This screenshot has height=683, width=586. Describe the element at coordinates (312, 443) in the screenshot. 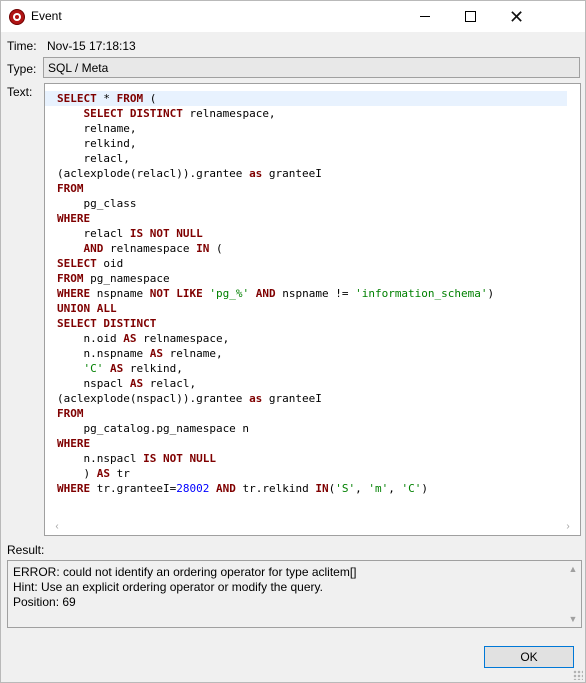

I see `code-line: WHERE` at that location.